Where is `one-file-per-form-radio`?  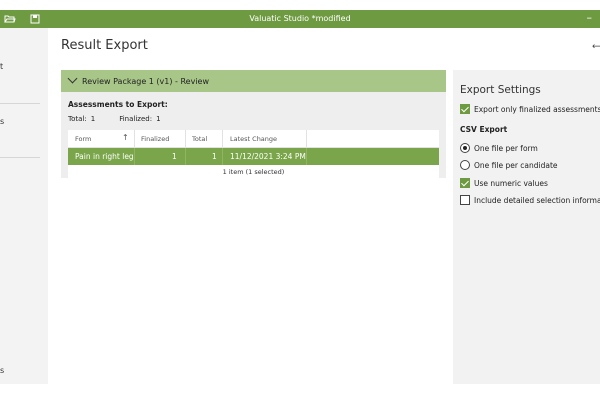
one-file-per-form-radio is located at coordinates (465, 148).